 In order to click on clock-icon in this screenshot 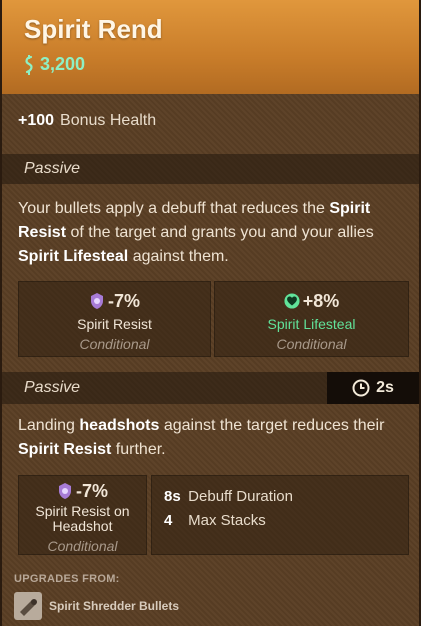, I will do `click(361, 388)`.